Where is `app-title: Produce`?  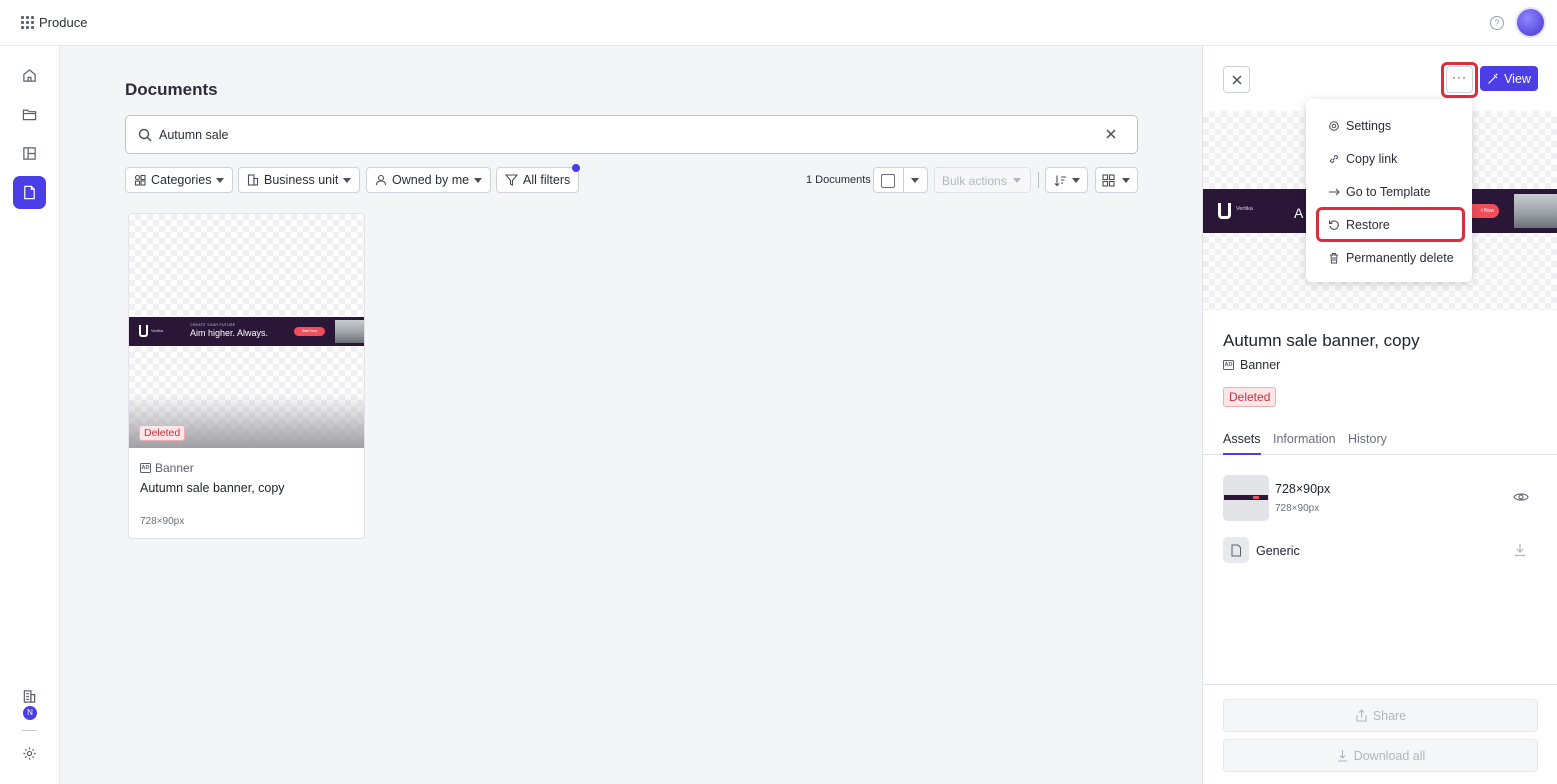
app-title: Produce is located at coordinates (63, 22).